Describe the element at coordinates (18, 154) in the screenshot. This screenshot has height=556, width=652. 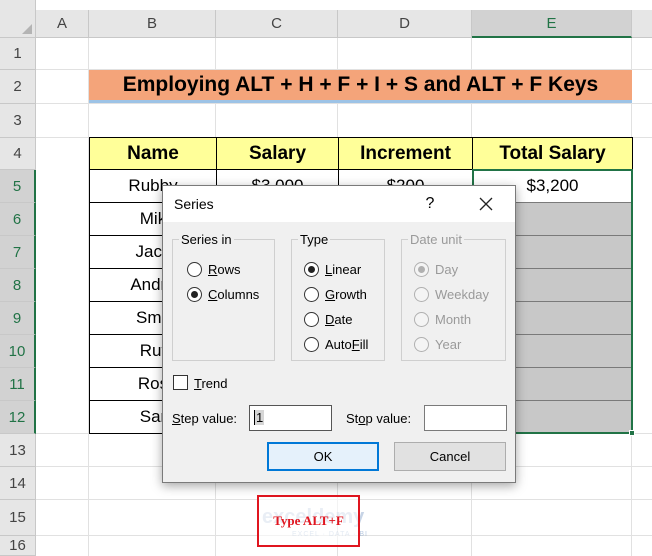
I see `row-header-4: 4` at that location.